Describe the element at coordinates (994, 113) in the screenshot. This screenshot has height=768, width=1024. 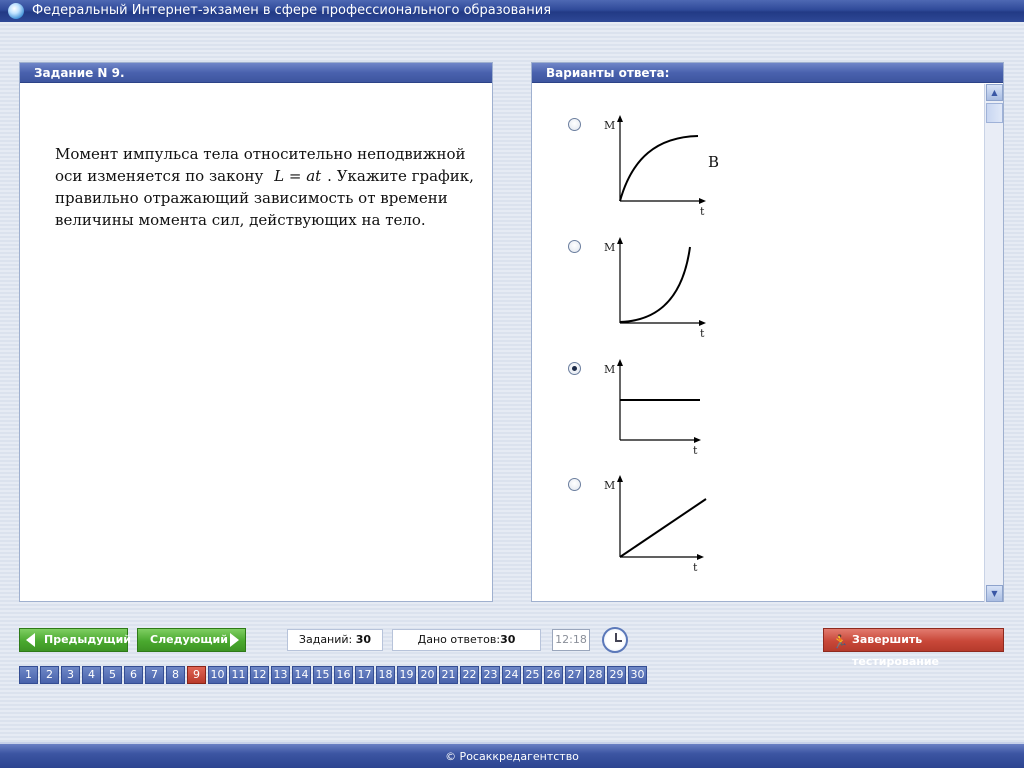
I see `scroll-thumb` at that location.